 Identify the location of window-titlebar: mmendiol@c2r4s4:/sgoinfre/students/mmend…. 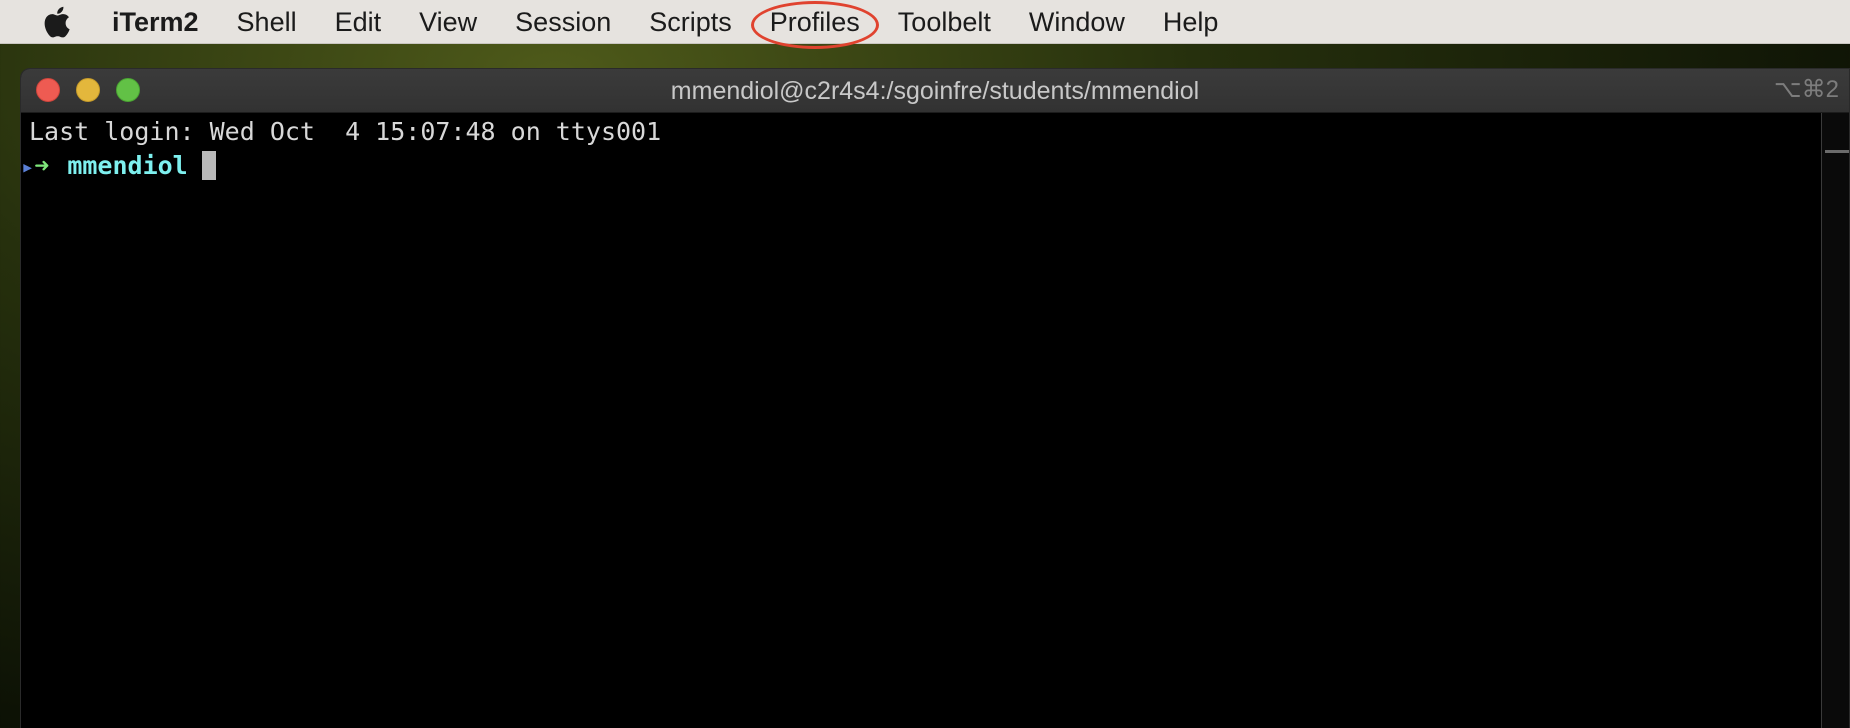
(935, 91).